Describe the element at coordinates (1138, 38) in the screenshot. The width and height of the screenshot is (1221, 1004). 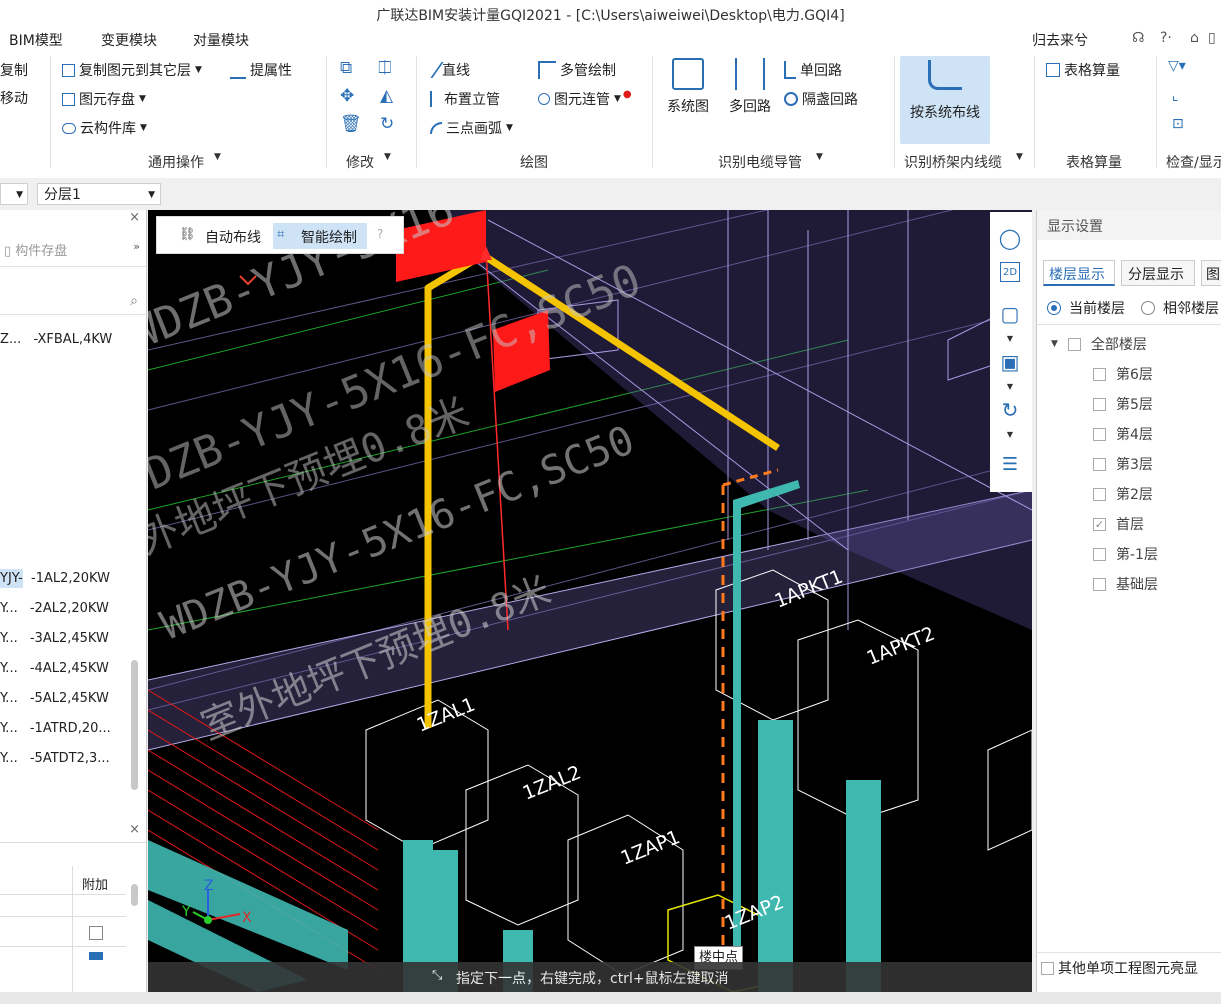
I see `headset-icon: ☊` at that location.